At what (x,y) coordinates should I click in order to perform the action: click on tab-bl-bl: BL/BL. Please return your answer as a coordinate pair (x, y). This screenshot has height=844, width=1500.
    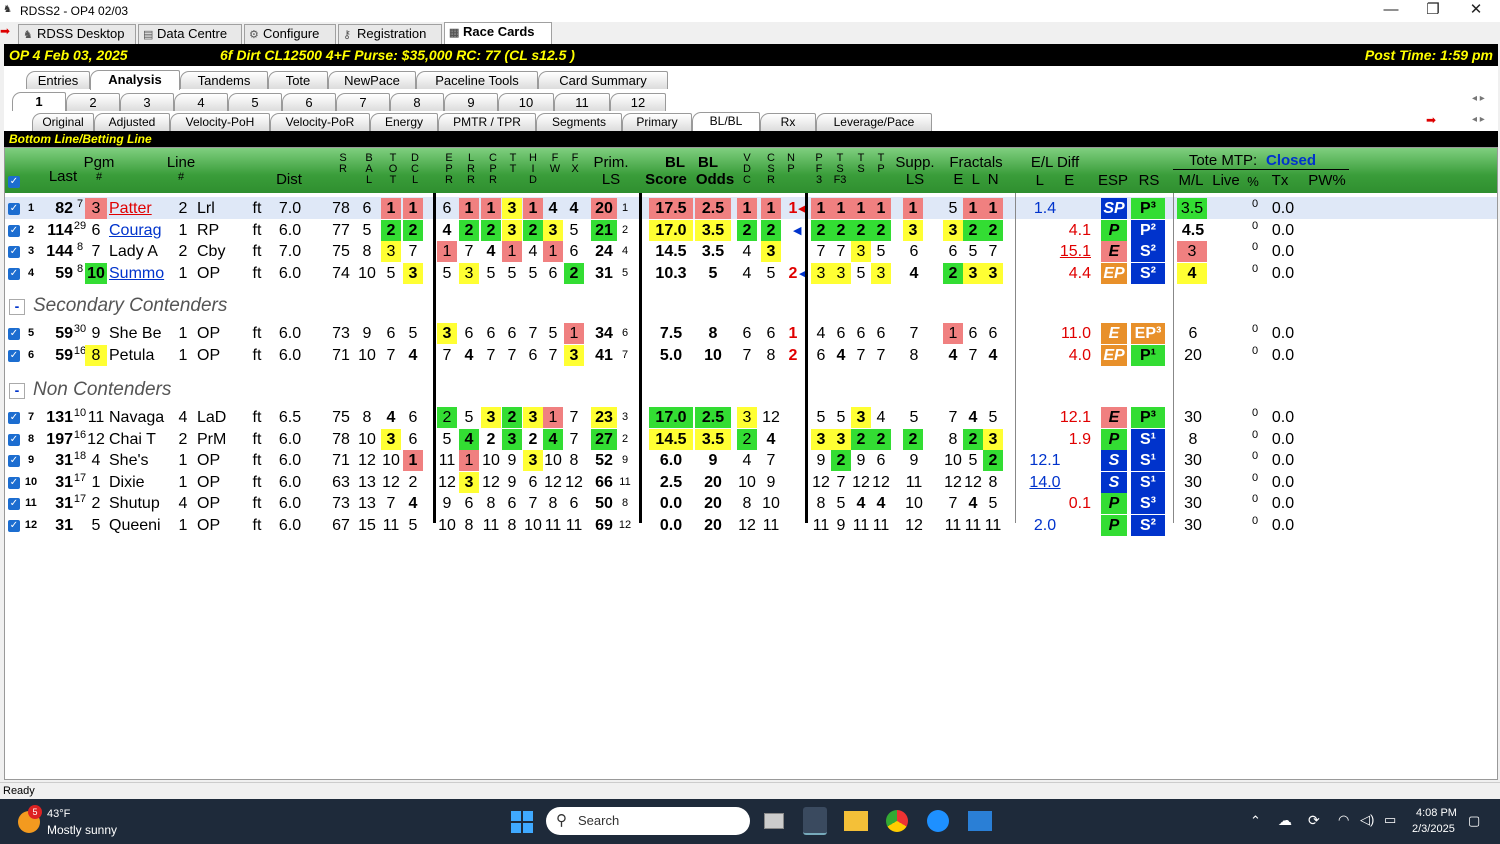
    Looking at the image, I should click on (726, 121).